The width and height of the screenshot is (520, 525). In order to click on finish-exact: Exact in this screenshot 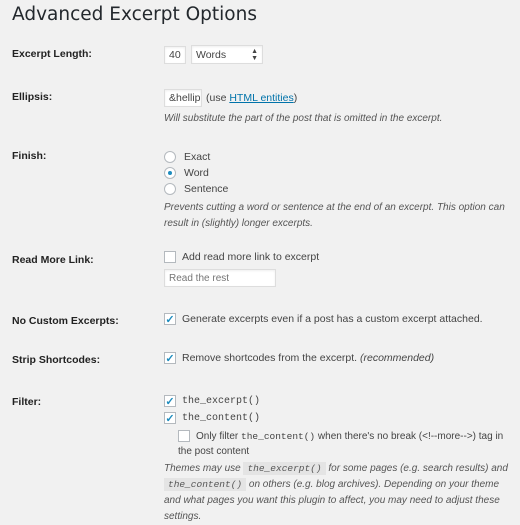, I will do `click(339, 157)`.